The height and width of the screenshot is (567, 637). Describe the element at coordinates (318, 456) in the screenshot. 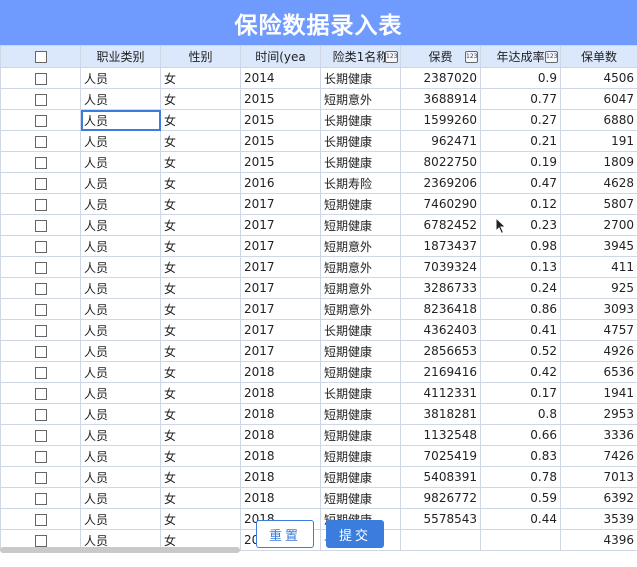

I see `table-row: 人员女 2018 短期健康 7025419 0.83 7426` at that location.